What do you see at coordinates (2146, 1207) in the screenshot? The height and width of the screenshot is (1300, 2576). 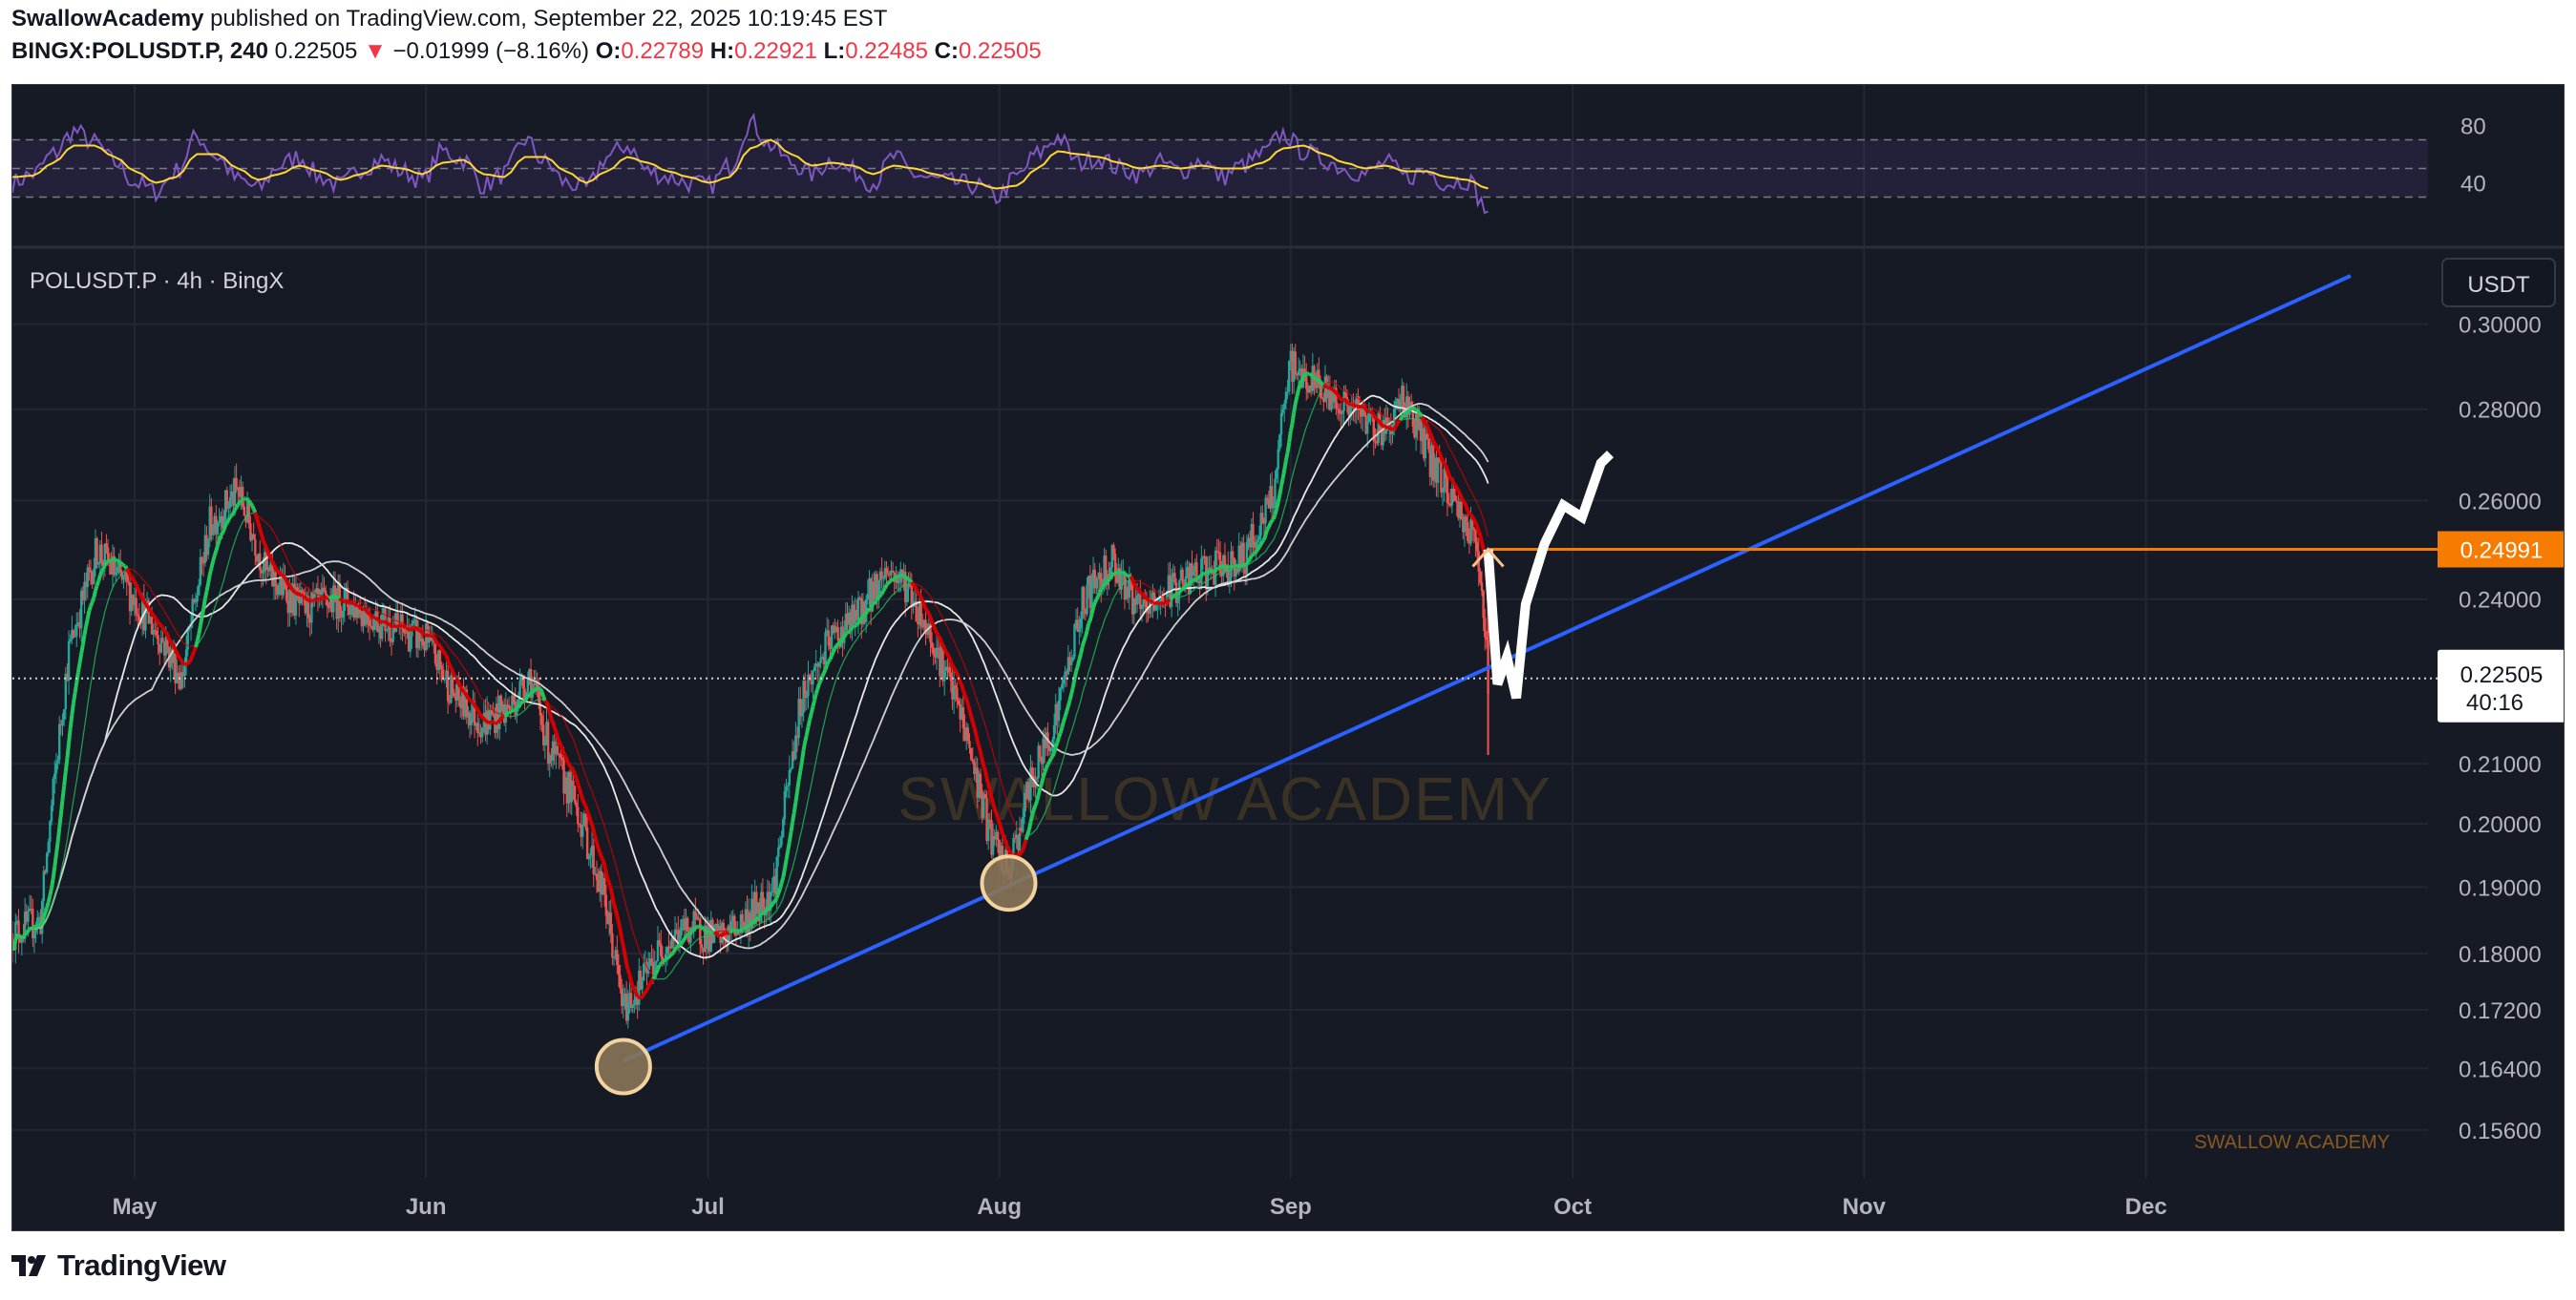 I see `date-tick-label: Dec` at bounding box center [2146, 1207].